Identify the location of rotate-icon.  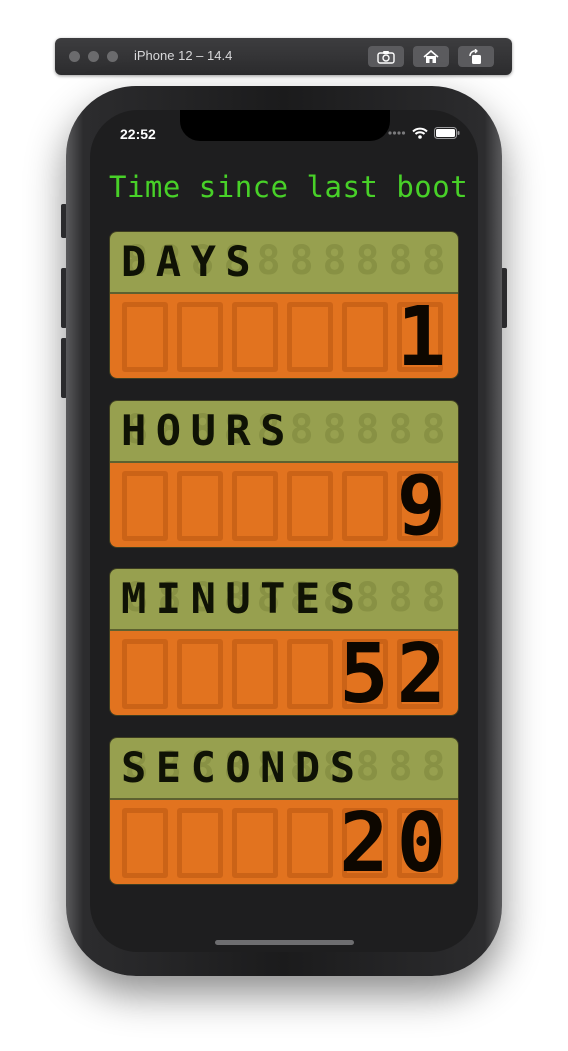
(475, 56).